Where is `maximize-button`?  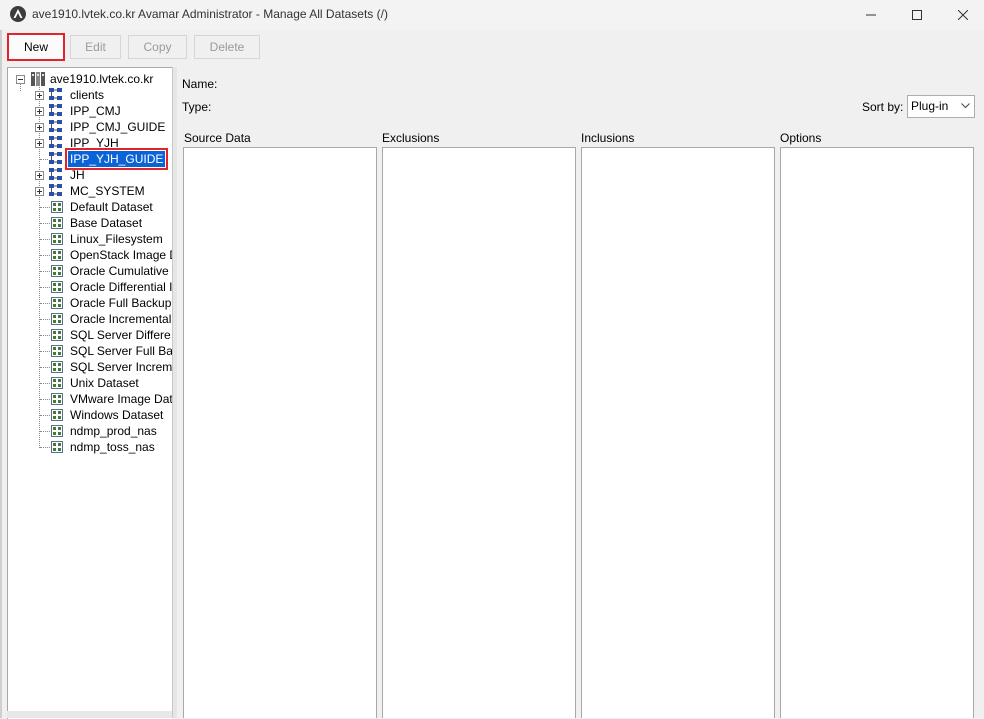 maximize-button is located at coordinates (917, 15).